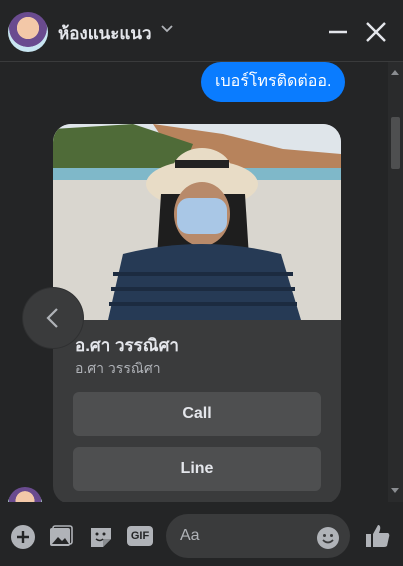 This screenshot has height=566, width=403. I want to click on chat-title: ห้องแนะแนว, so click(105, 33).